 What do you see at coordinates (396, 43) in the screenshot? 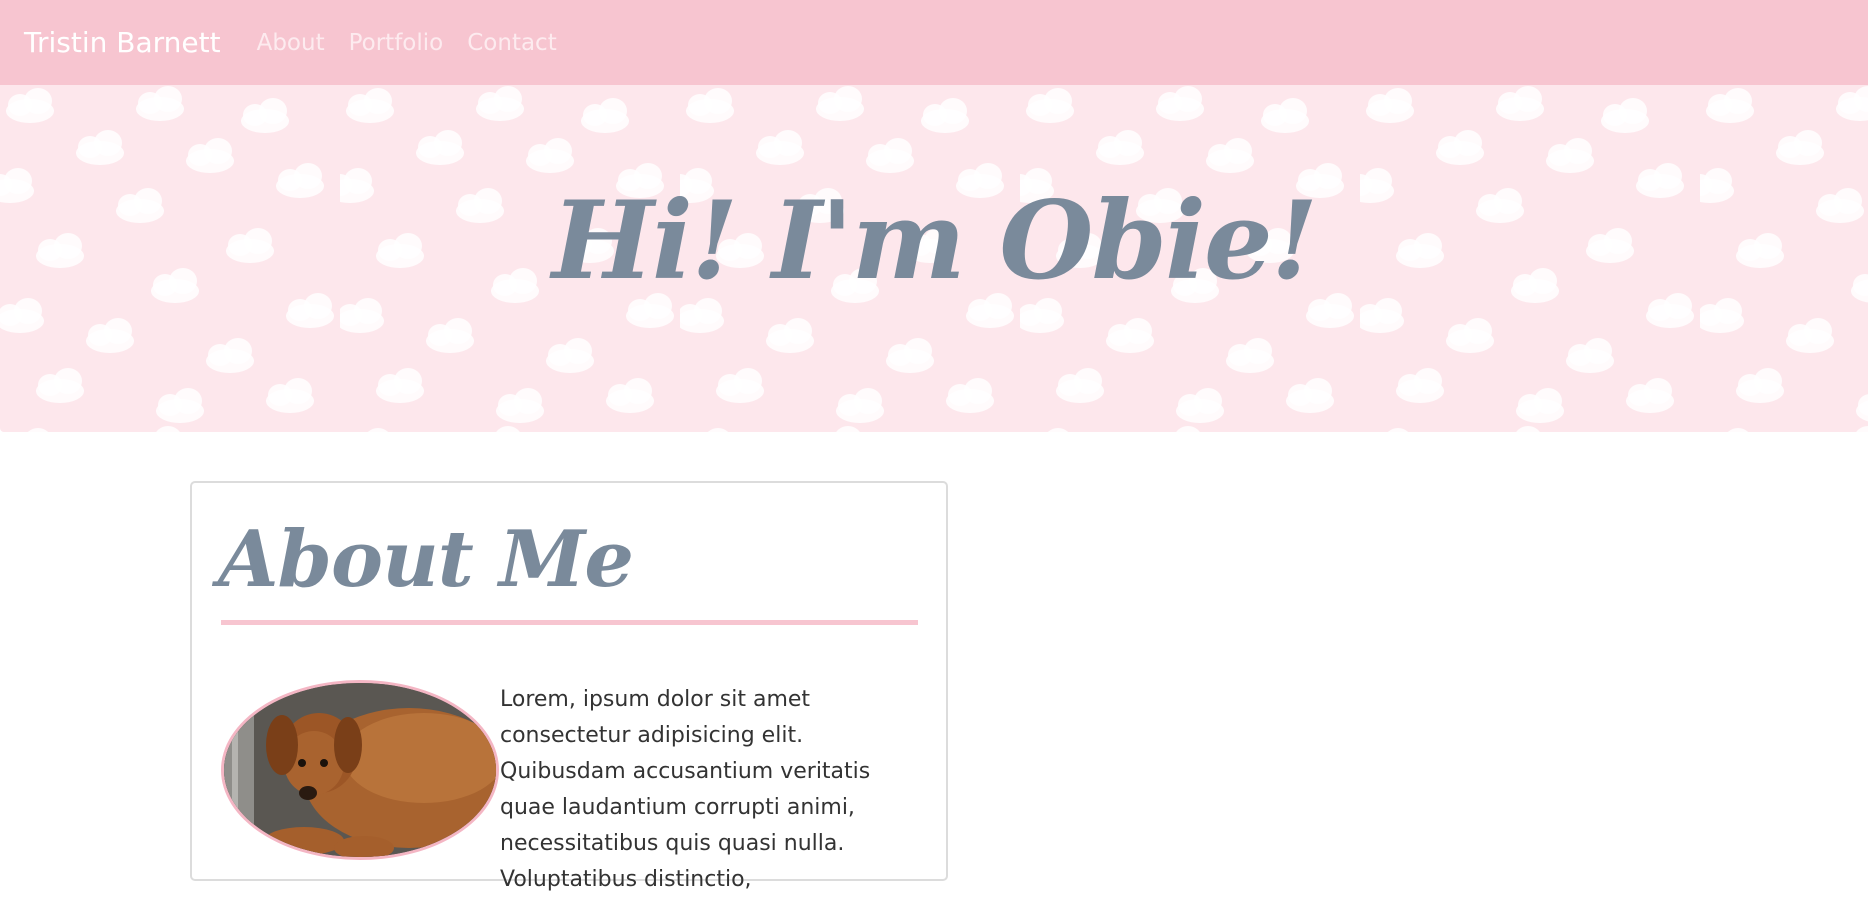
I see `nav-link-portfolio: Portfolio` at bounding box center [396, 43].